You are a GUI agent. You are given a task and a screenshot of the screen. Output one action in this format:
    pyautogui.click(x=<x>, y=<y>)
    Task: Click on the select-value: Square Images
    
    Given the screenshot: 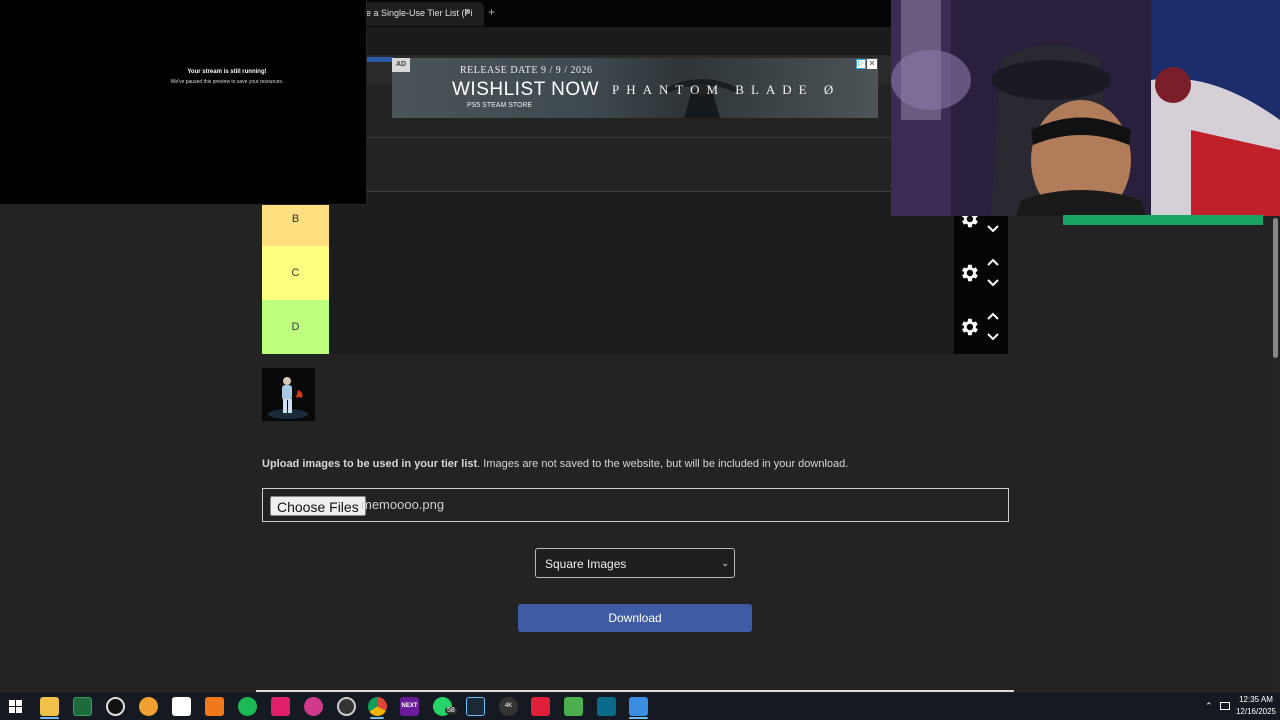 What is the action you would take?
    pyautogui.click(x=586, y=564)
    